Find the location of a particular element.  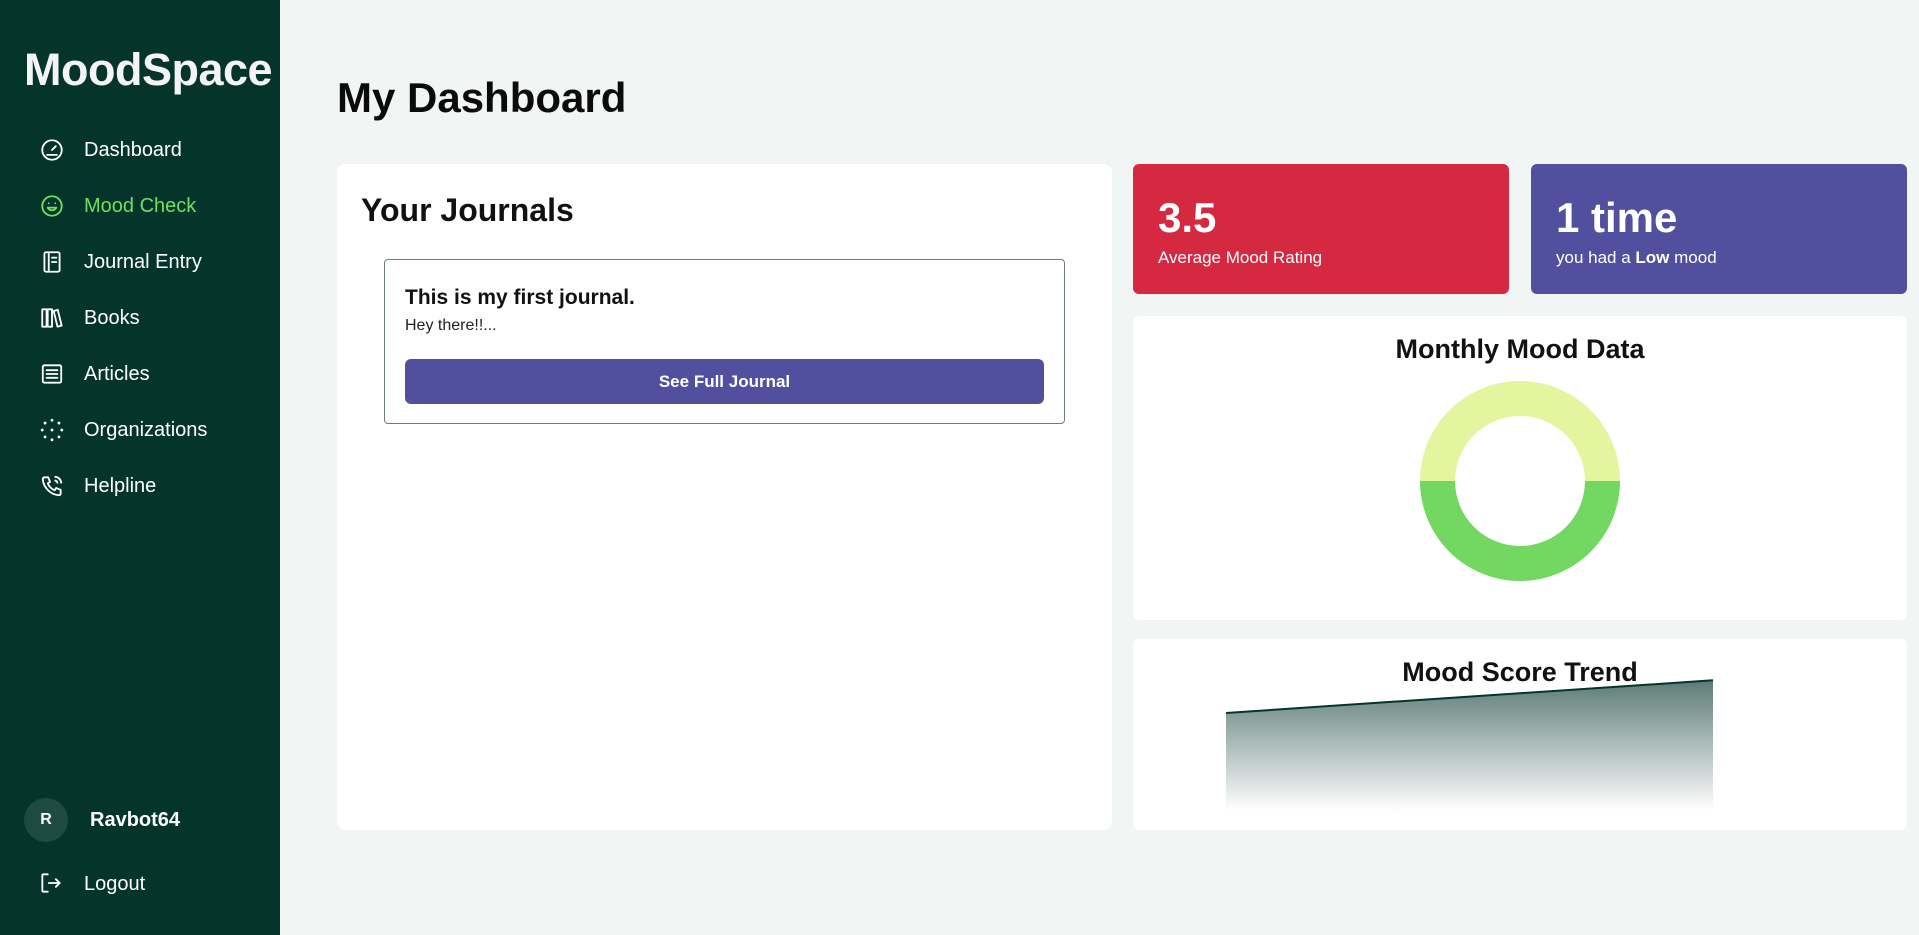

average-mood-label: Average Mood Rating is located at coordinates (1240, 257).